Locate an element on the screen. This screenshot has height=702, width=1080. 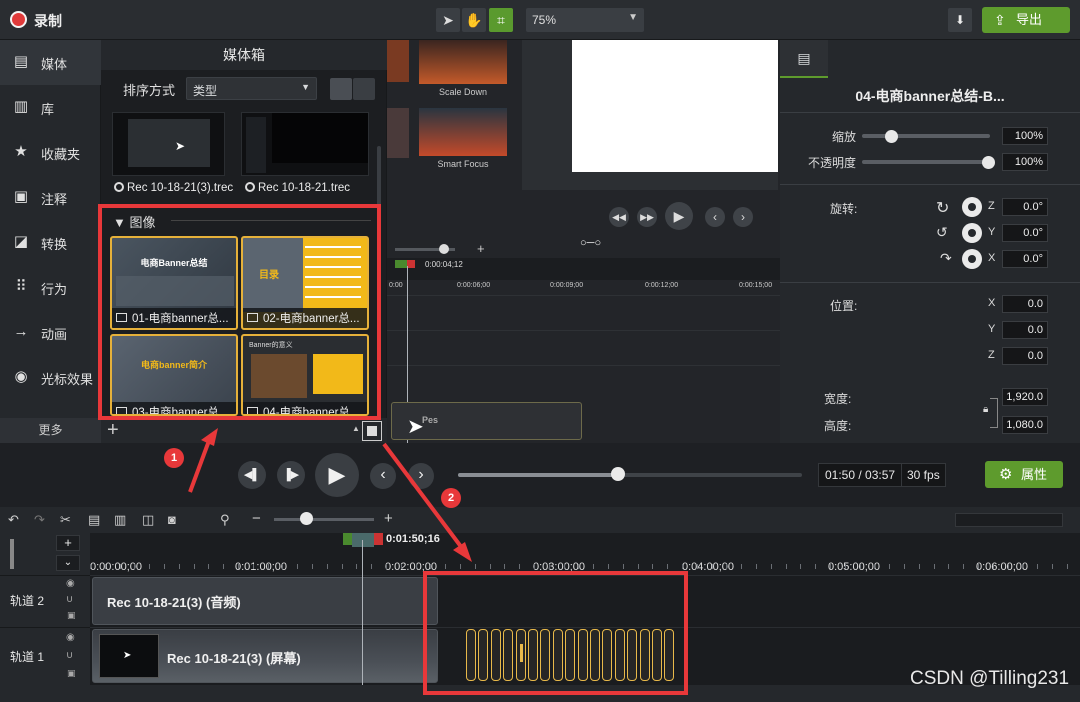
annotation-arrows is located at coordinates (330, 495).